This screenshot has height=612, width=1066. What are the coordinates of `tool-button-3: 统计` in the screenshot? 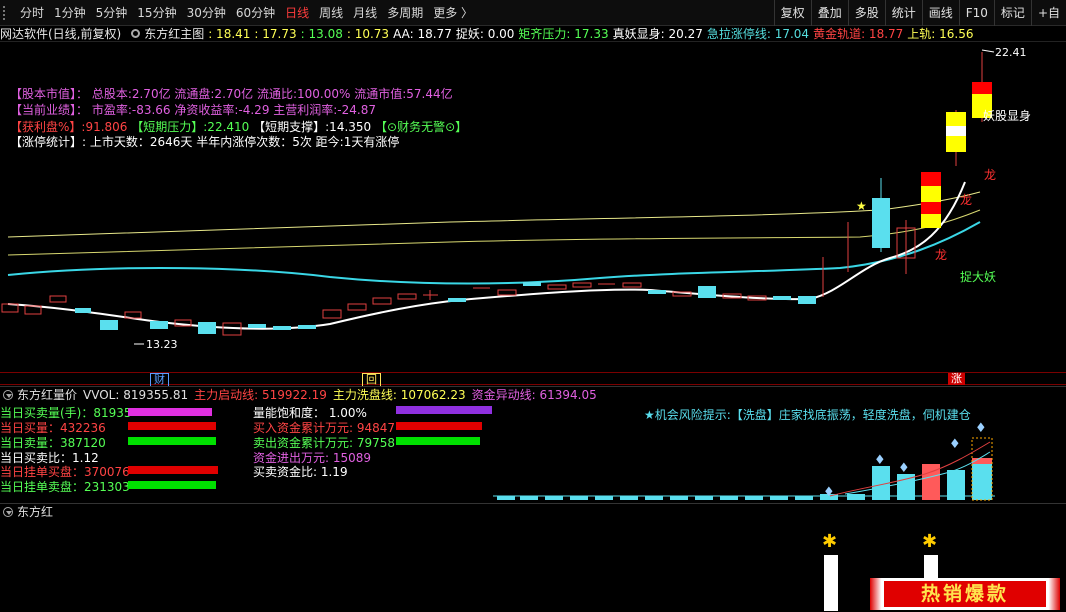 It's located at (903, 13).